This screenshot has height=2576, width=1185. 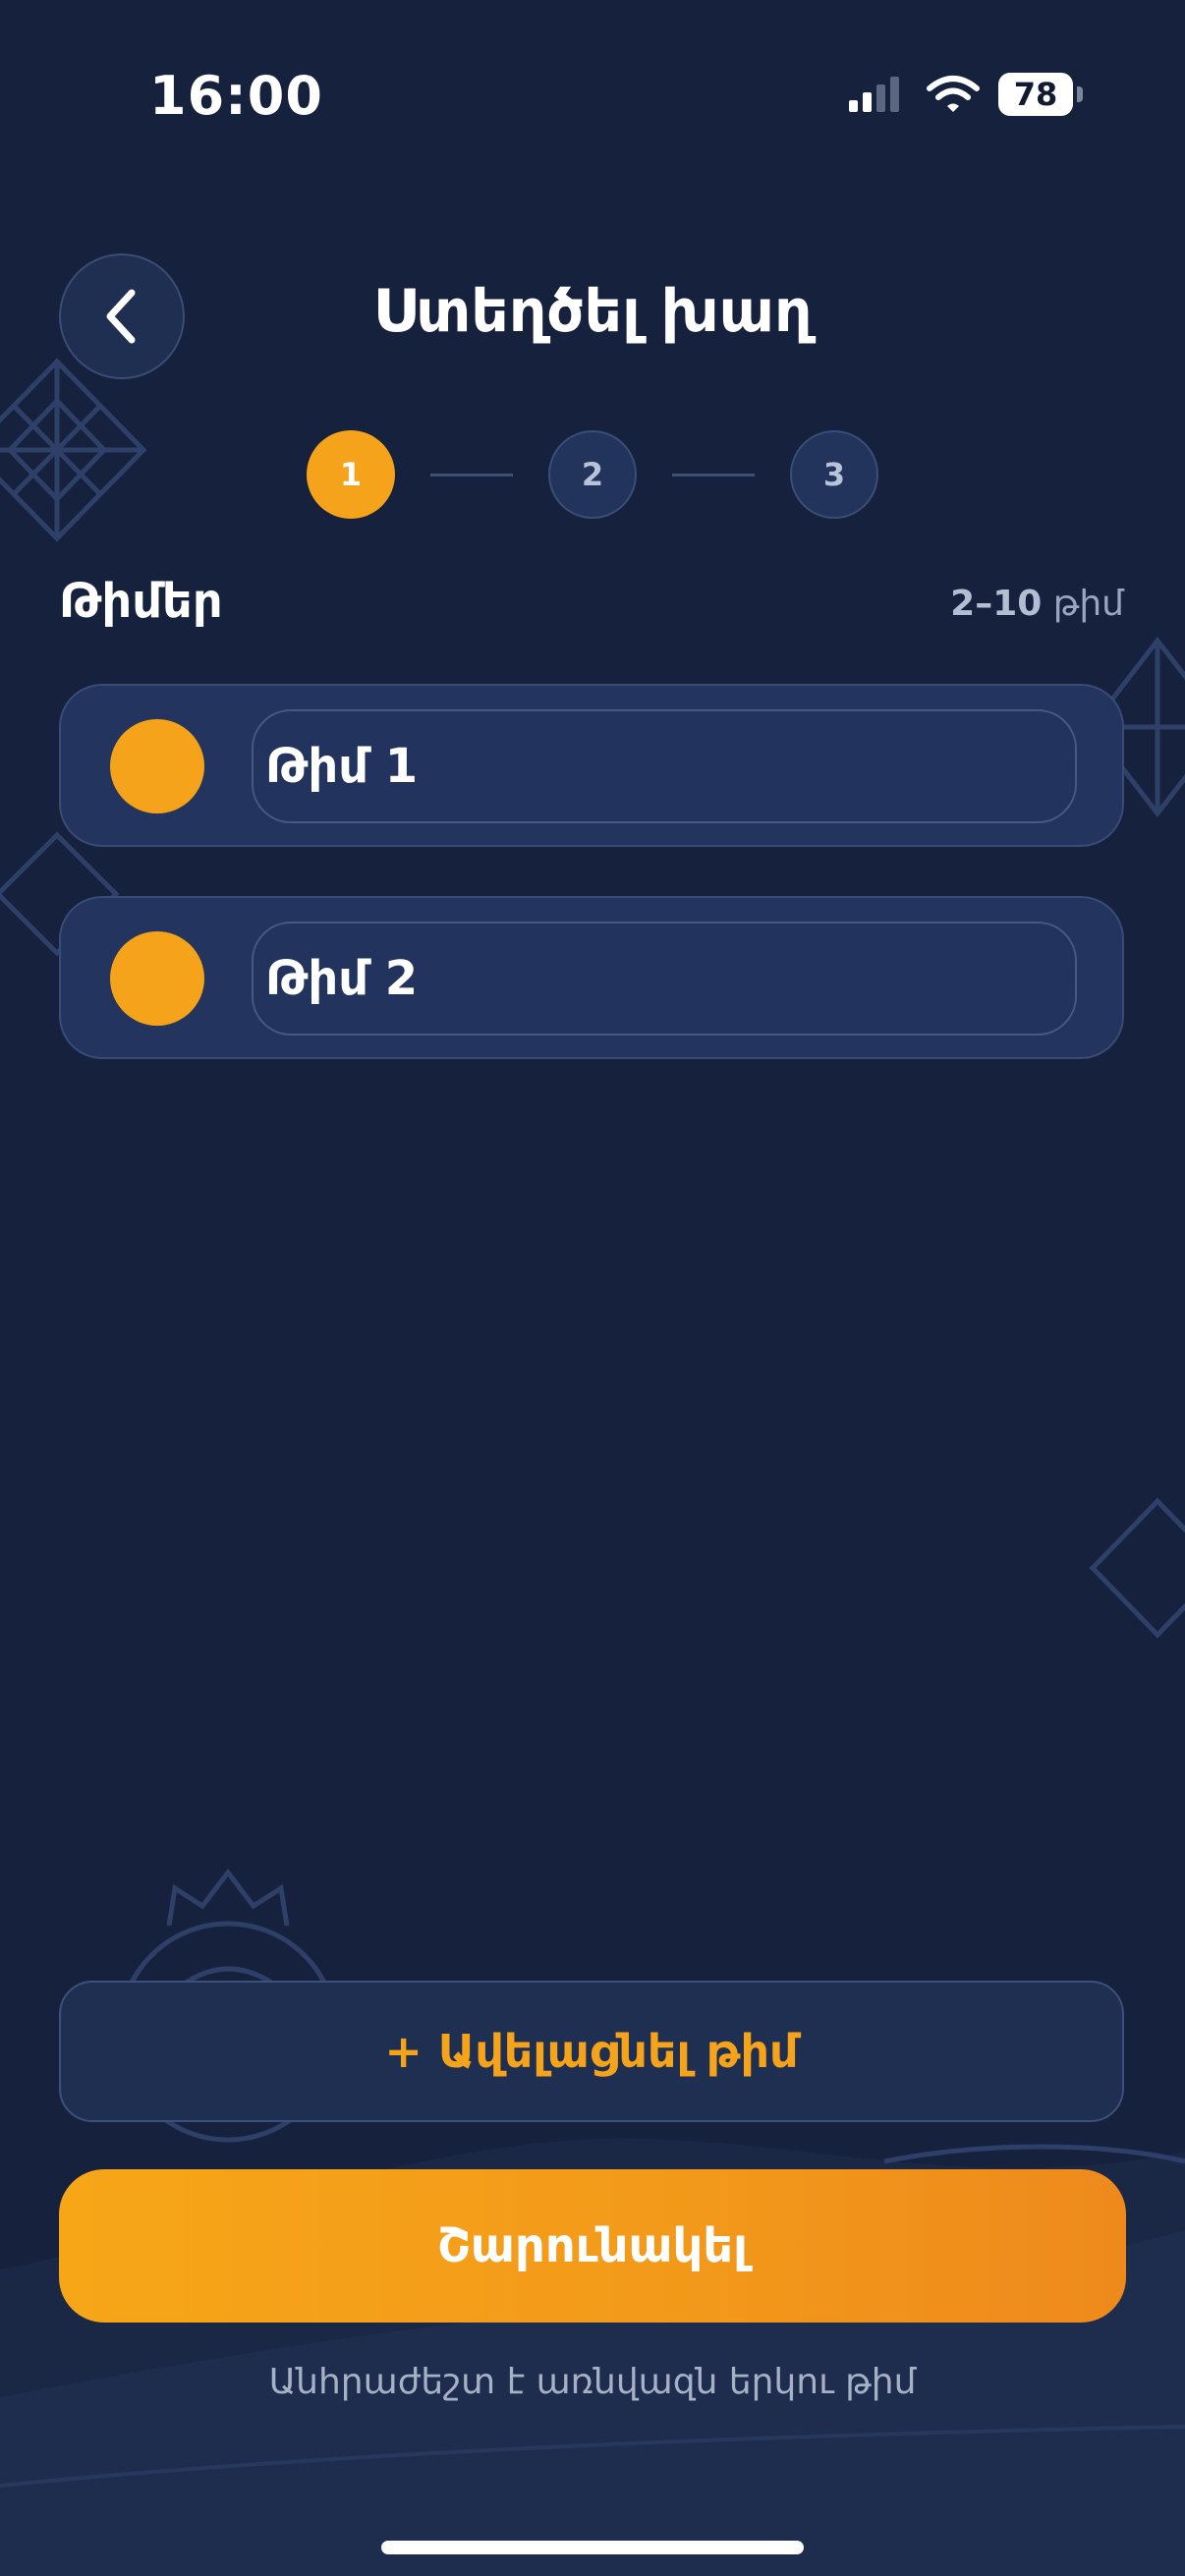 I want to click on teams-heading: Թիմեր, so click(x=141, y=601).